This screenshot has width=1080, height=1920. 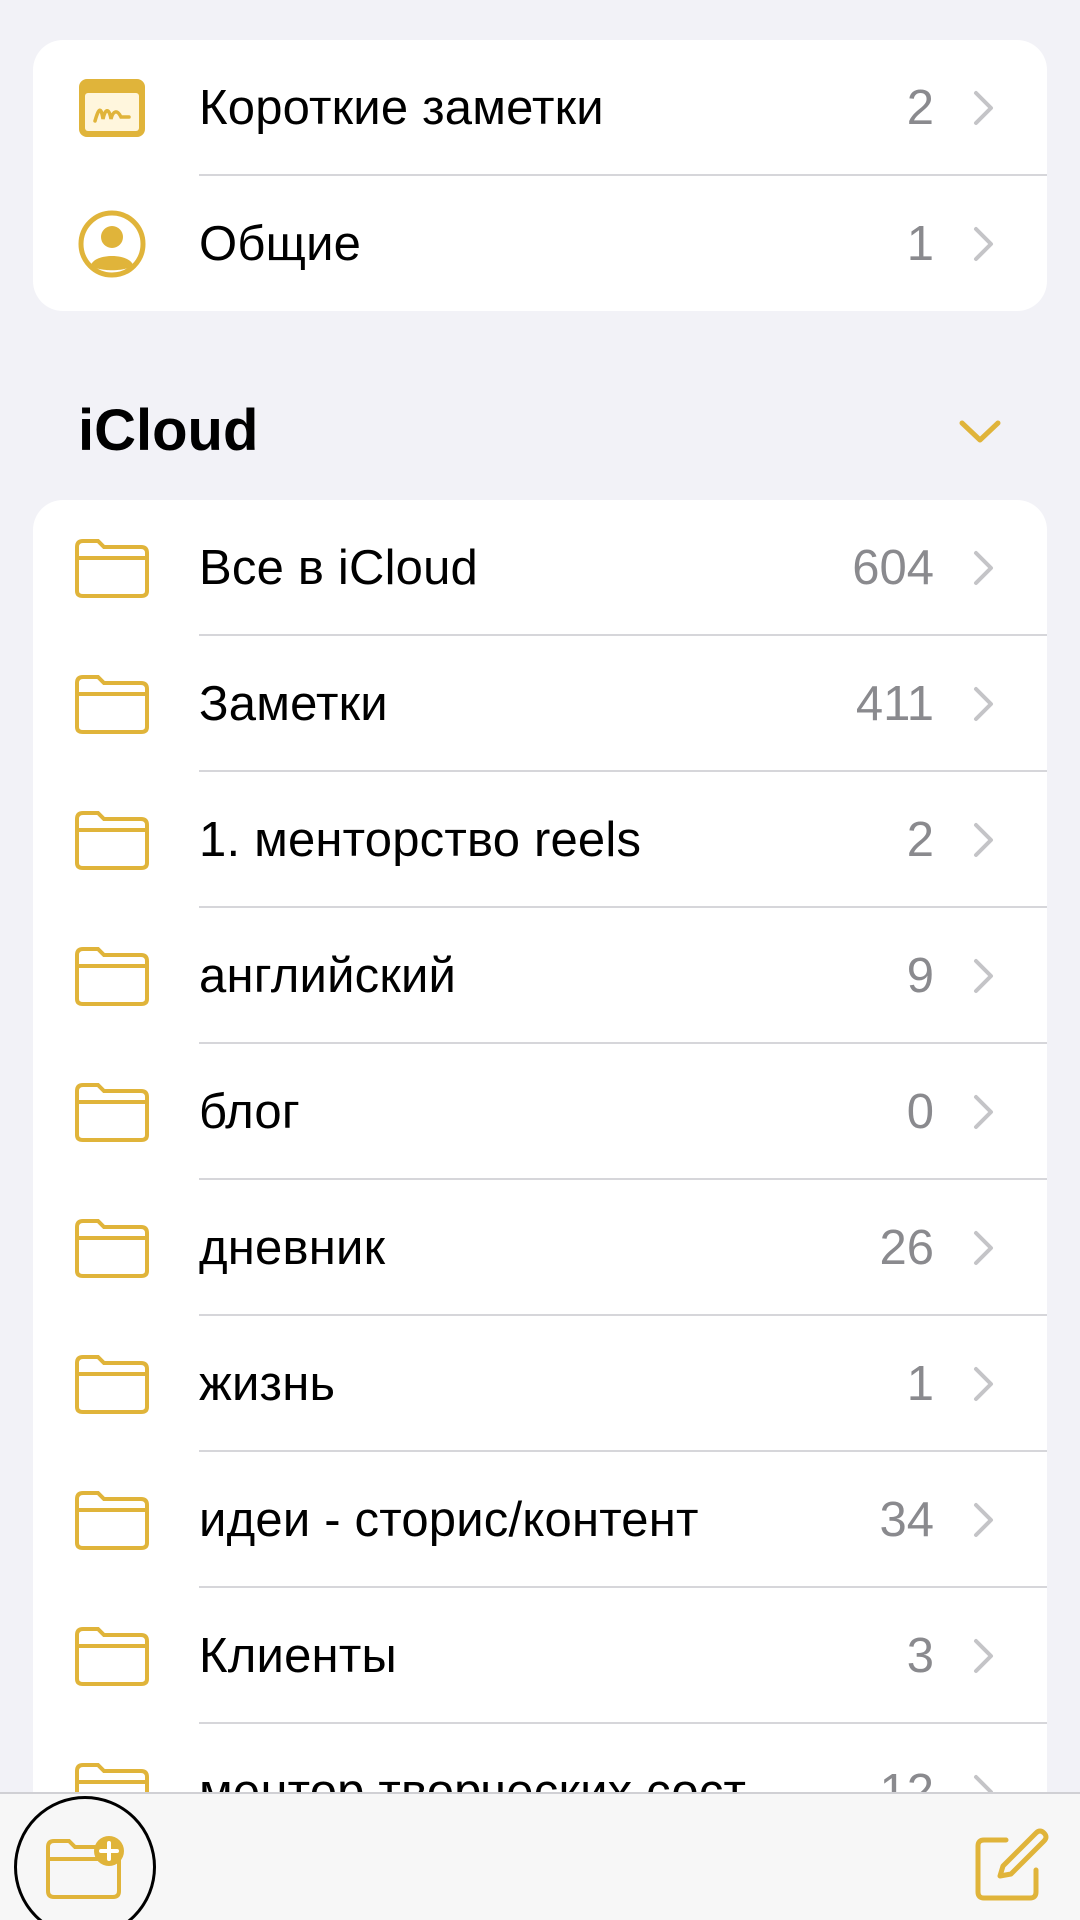 I want to click on folder-count: 9, so click(x=920, y=976).